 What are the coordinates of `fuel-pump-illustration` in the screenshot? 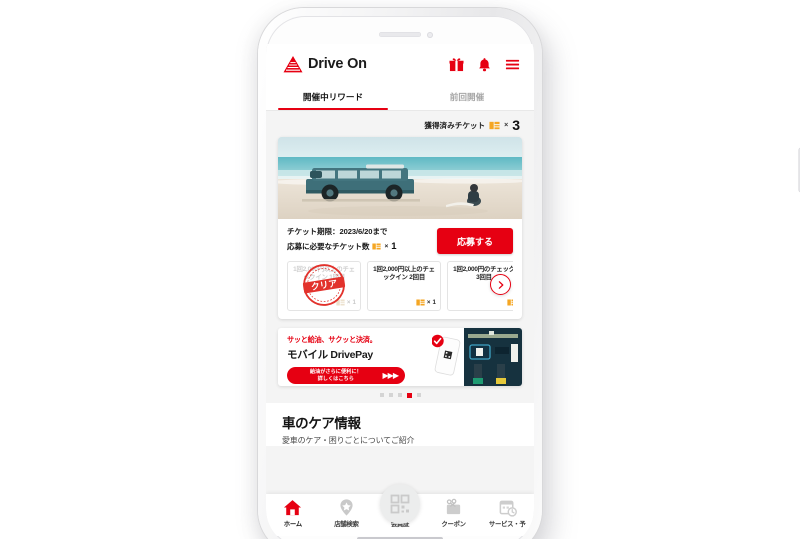 It's located at (493, 357).